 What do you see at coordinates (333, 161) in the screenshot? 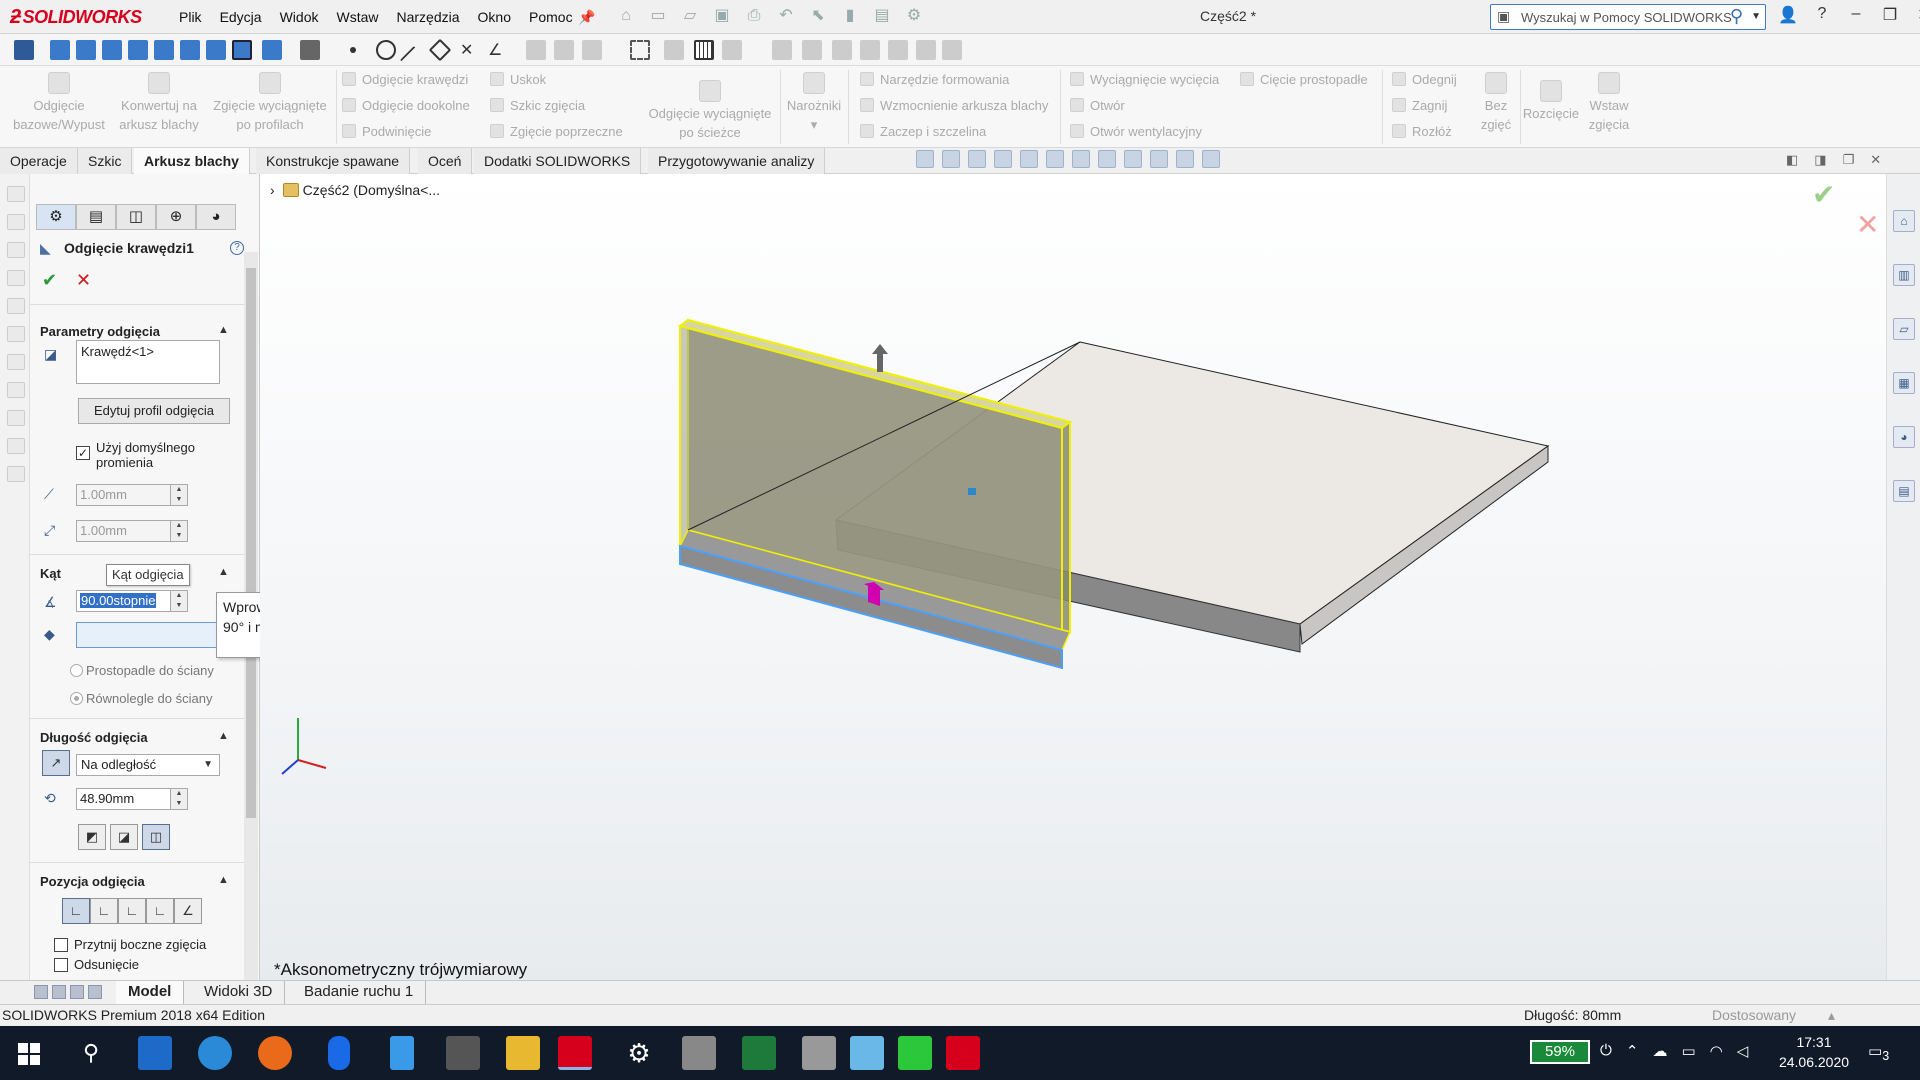
I see `tab-konstrukcje-spawane: Konstrukcje spawane` at bounding box center [333, 161].